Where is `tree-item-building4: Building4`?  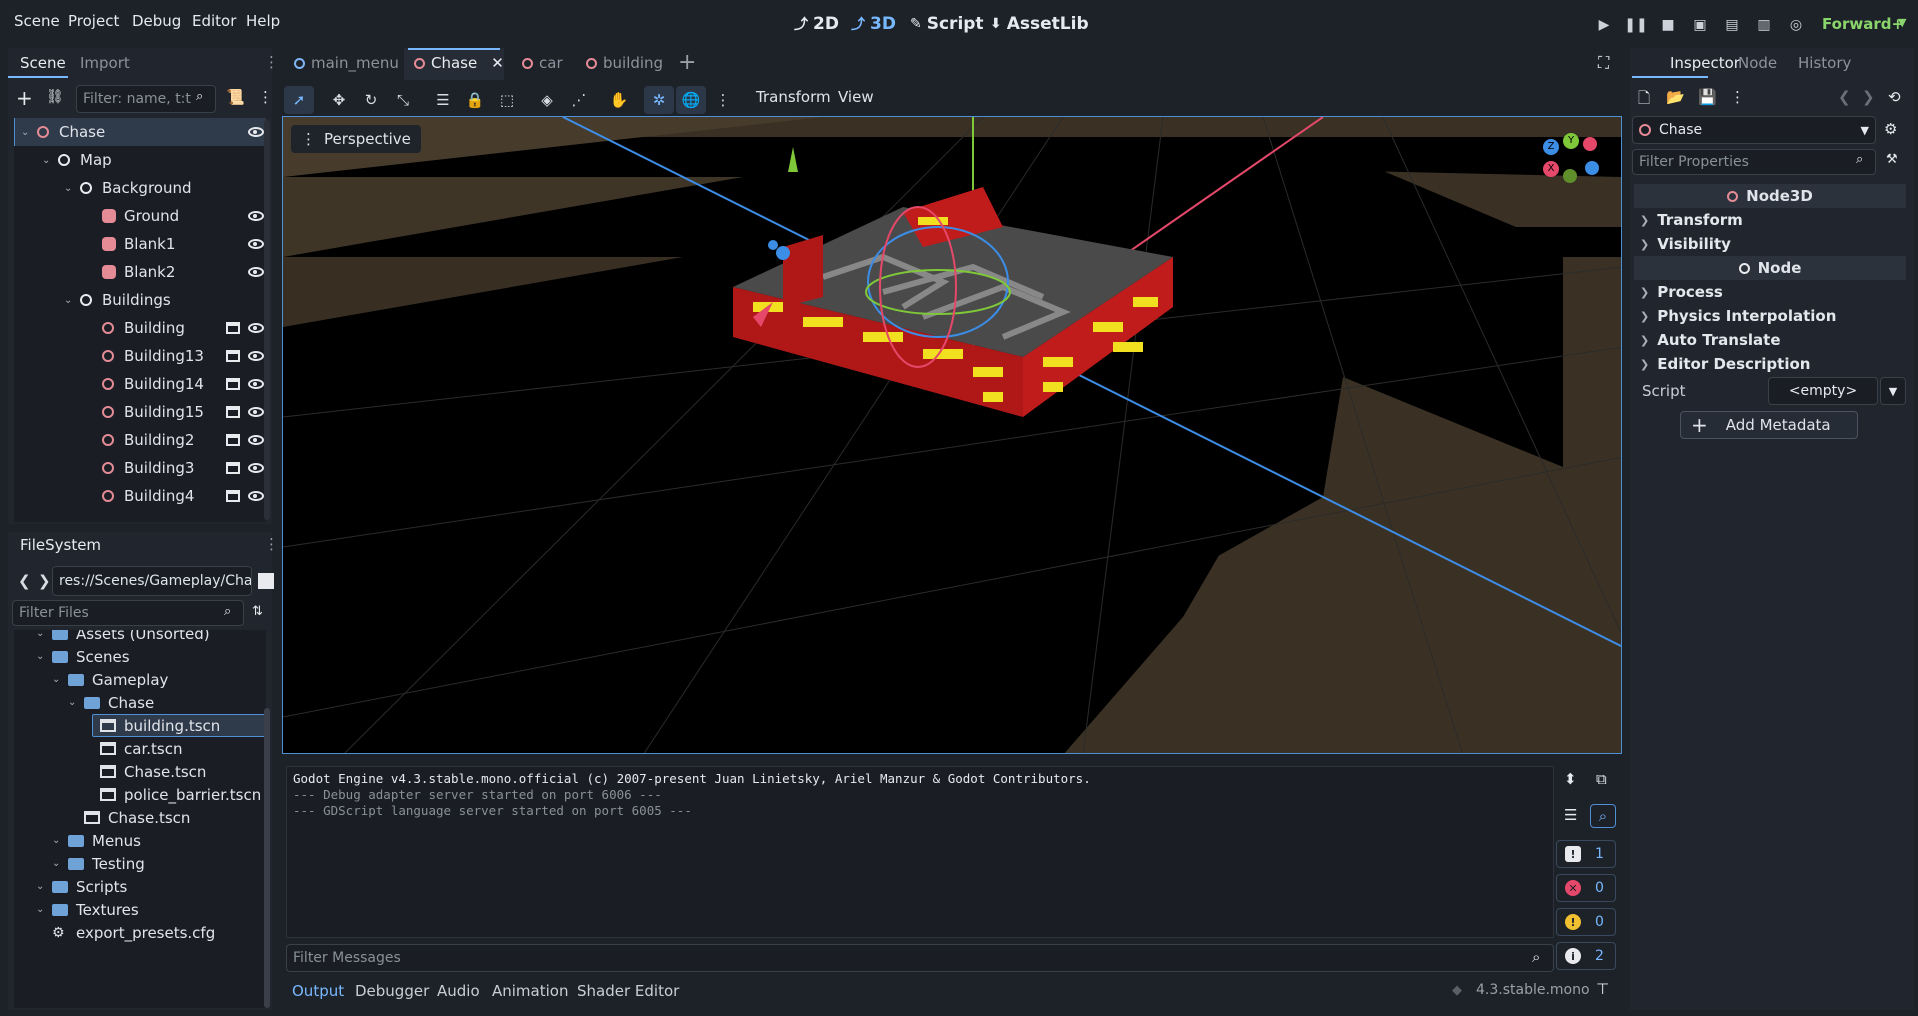
tree-item-building4: Building4 is located at coordinates (140, 496).